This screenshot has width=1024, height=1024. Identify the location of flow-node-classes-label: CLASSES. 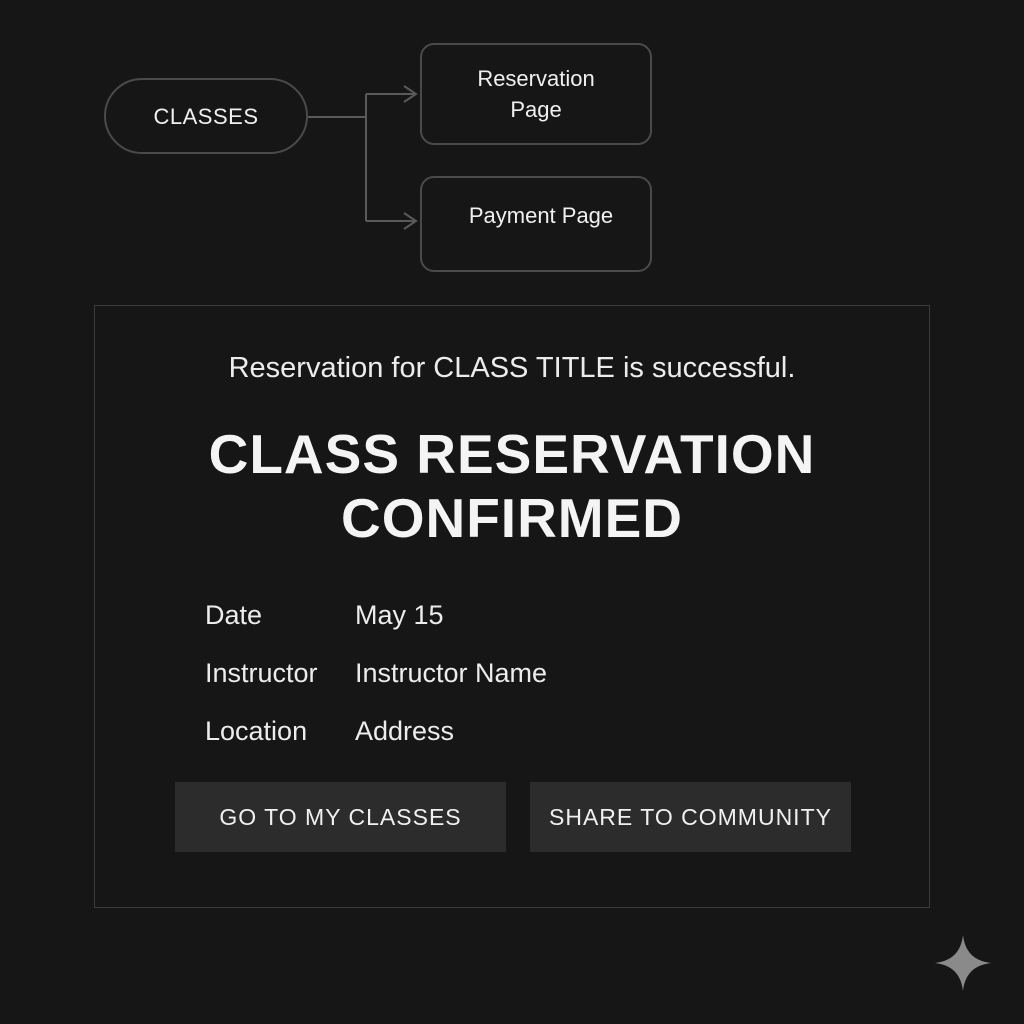
(206, 116).